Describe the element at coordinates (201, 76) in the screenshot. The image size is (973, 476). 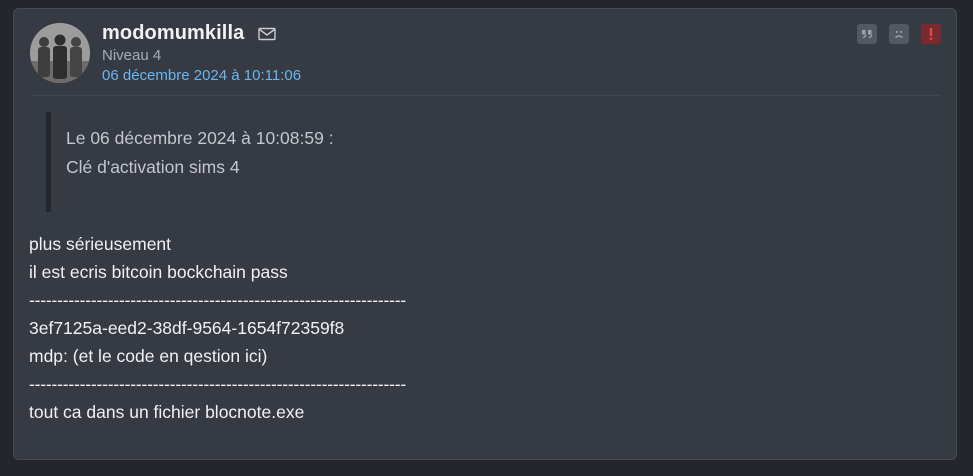
I see `post-date: 06 décembre 2024 à 10:11:06` at that location.